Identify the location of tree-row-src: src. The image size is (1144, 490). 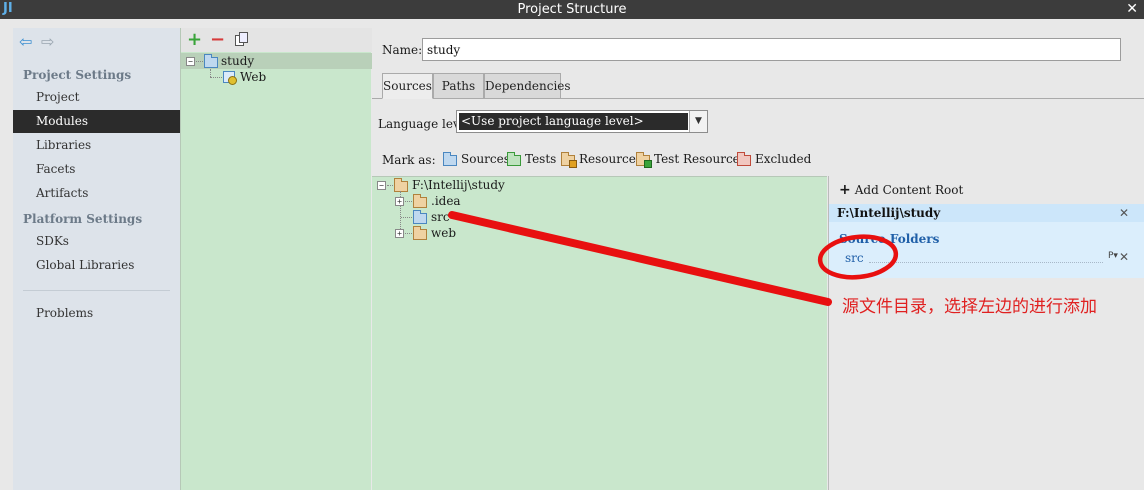
(599, 217).